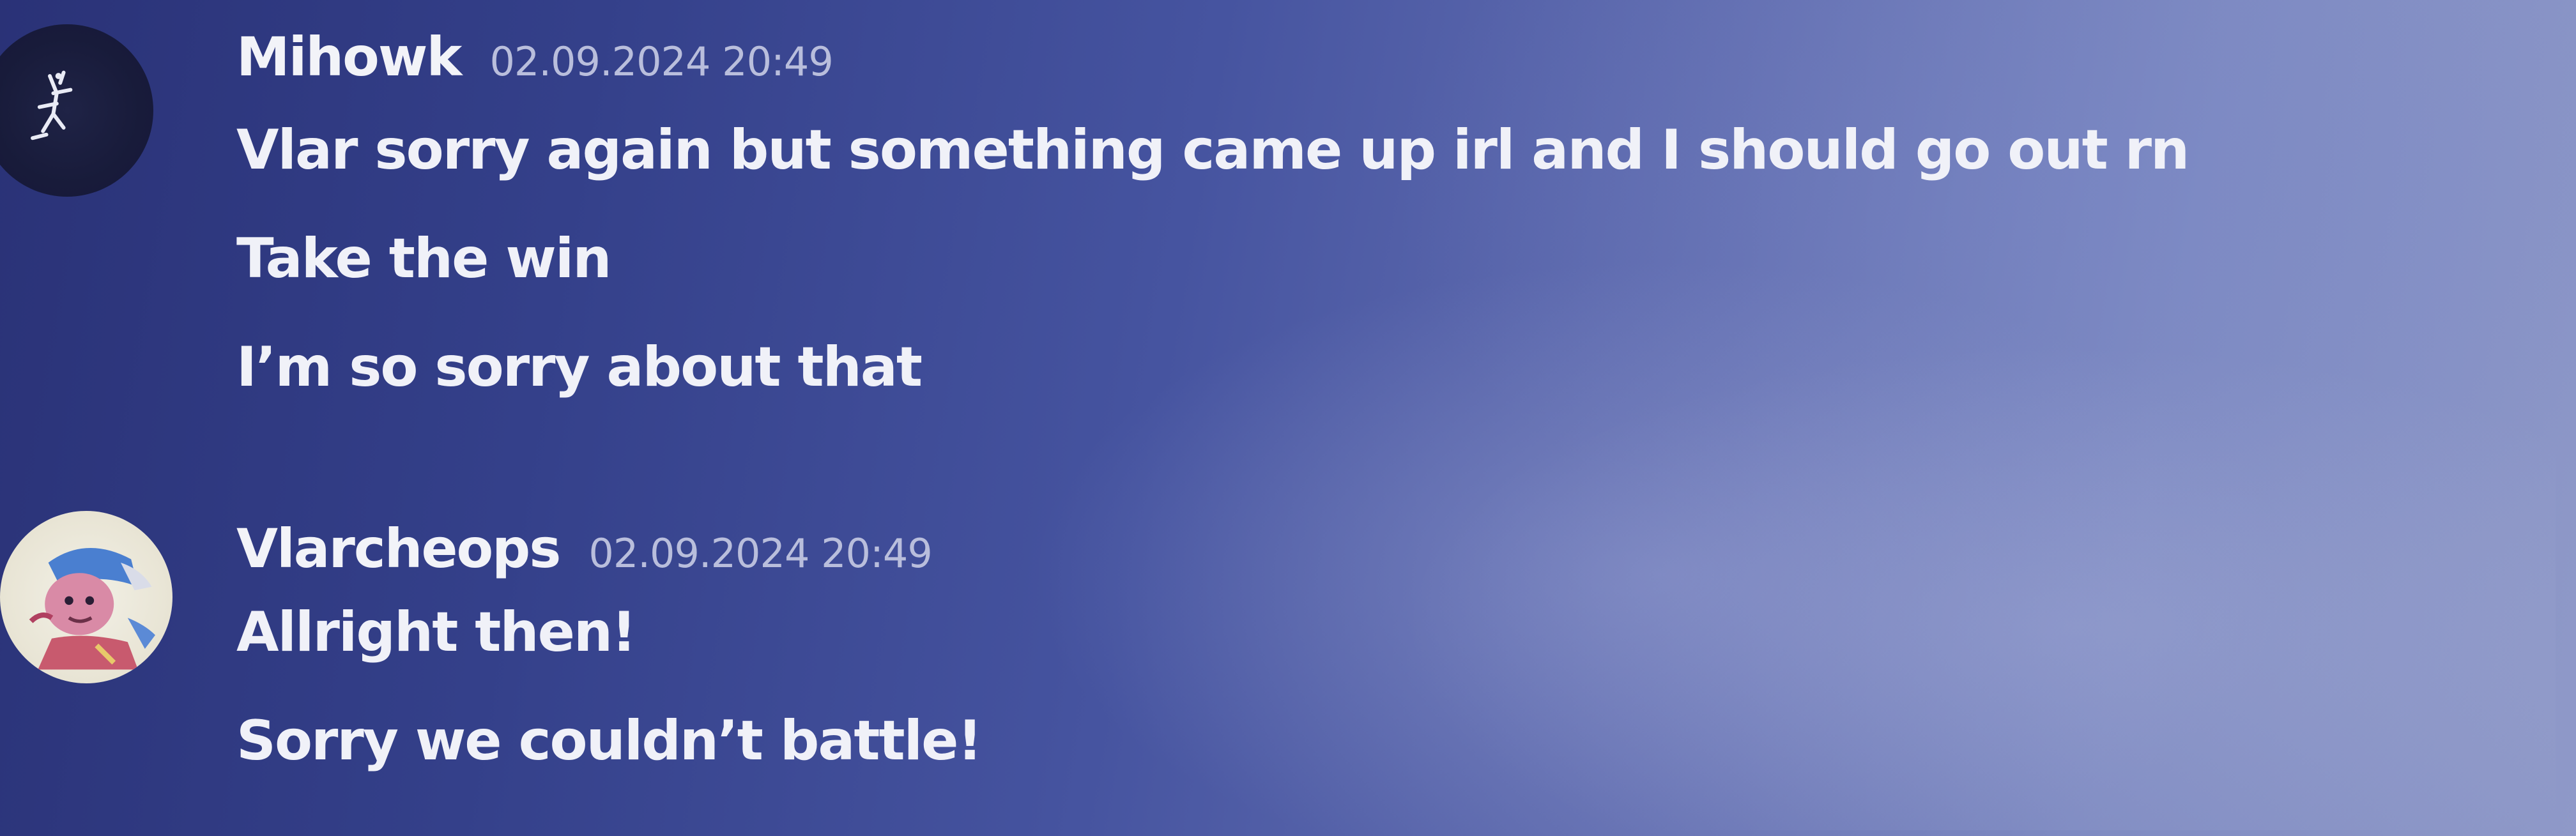  What do you see at coordinates (609, 741) in the screenshot?
I see `message-text: Sorry we couldn’t battle!` at bounding box center [609, 741].